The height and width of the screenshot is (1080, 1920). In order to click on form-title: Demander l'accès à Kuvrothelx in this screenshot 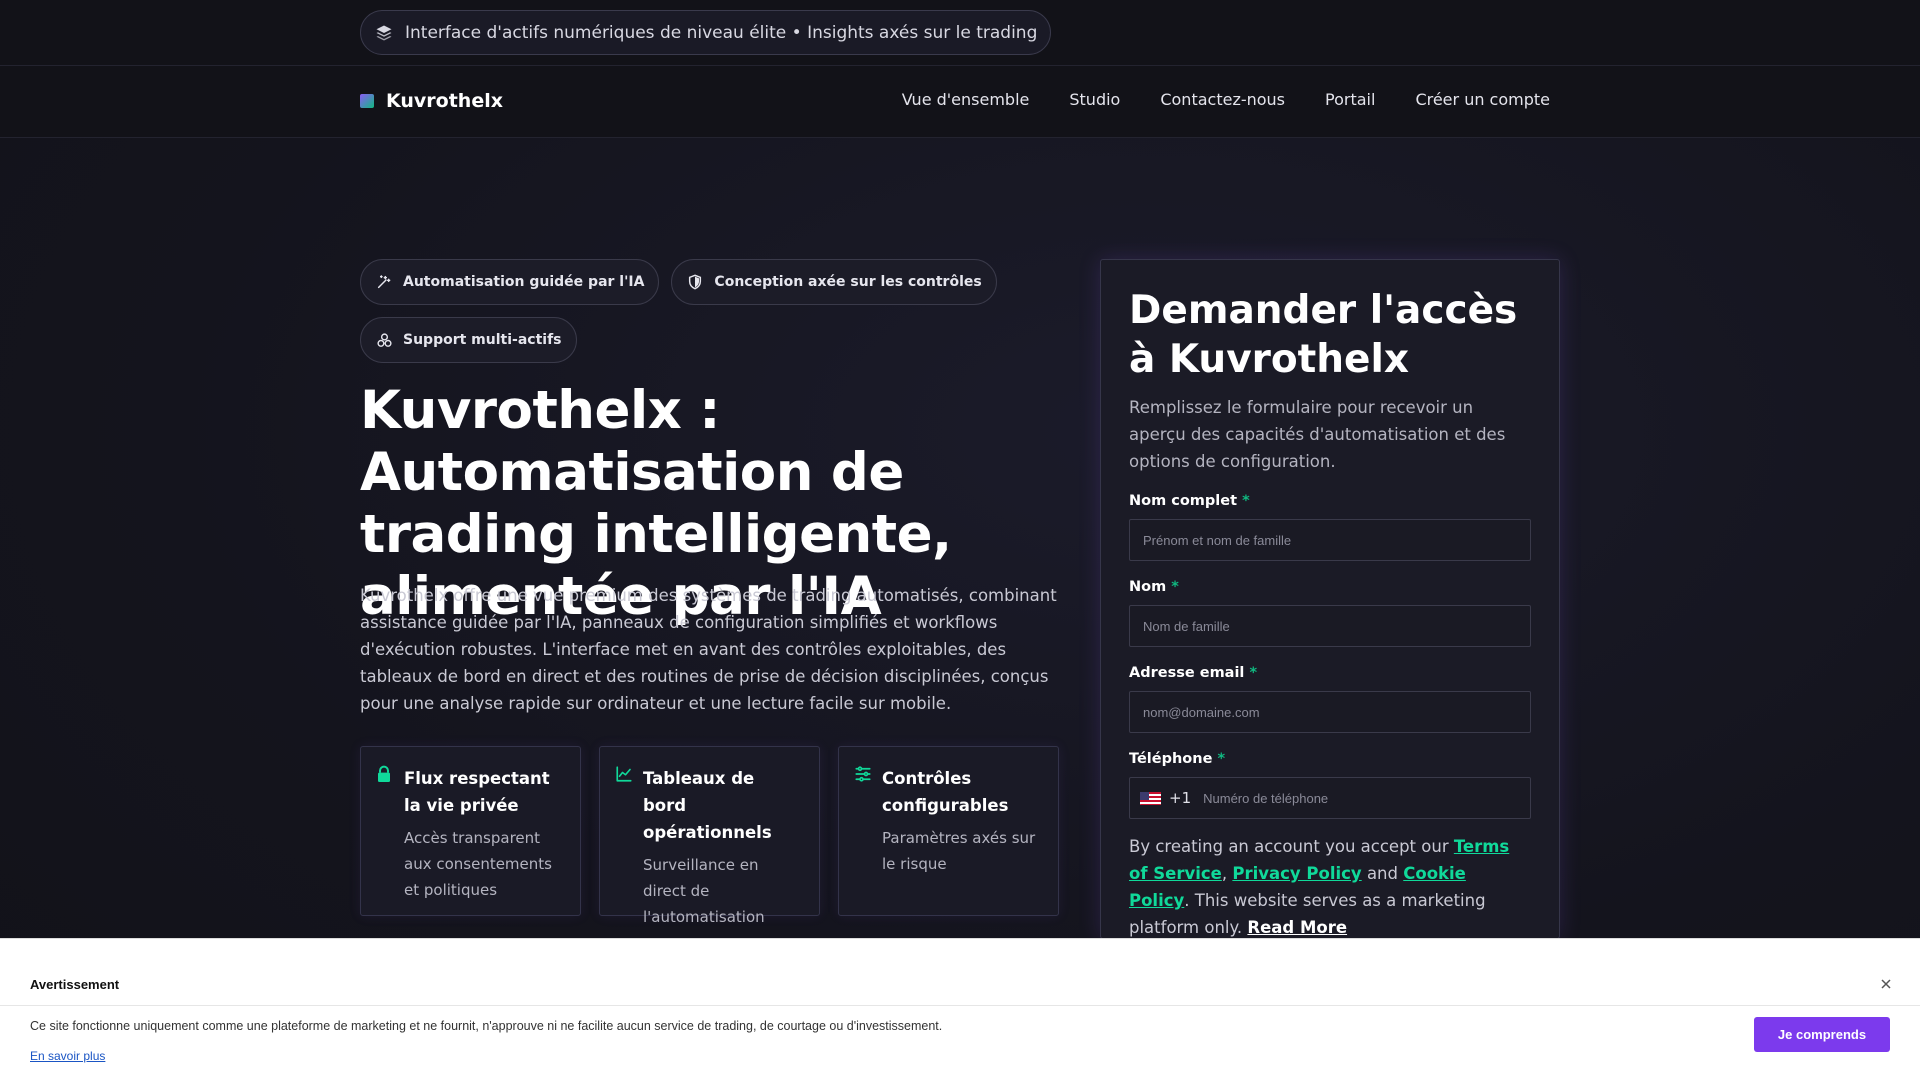, I will do `click(1323, 335)`.